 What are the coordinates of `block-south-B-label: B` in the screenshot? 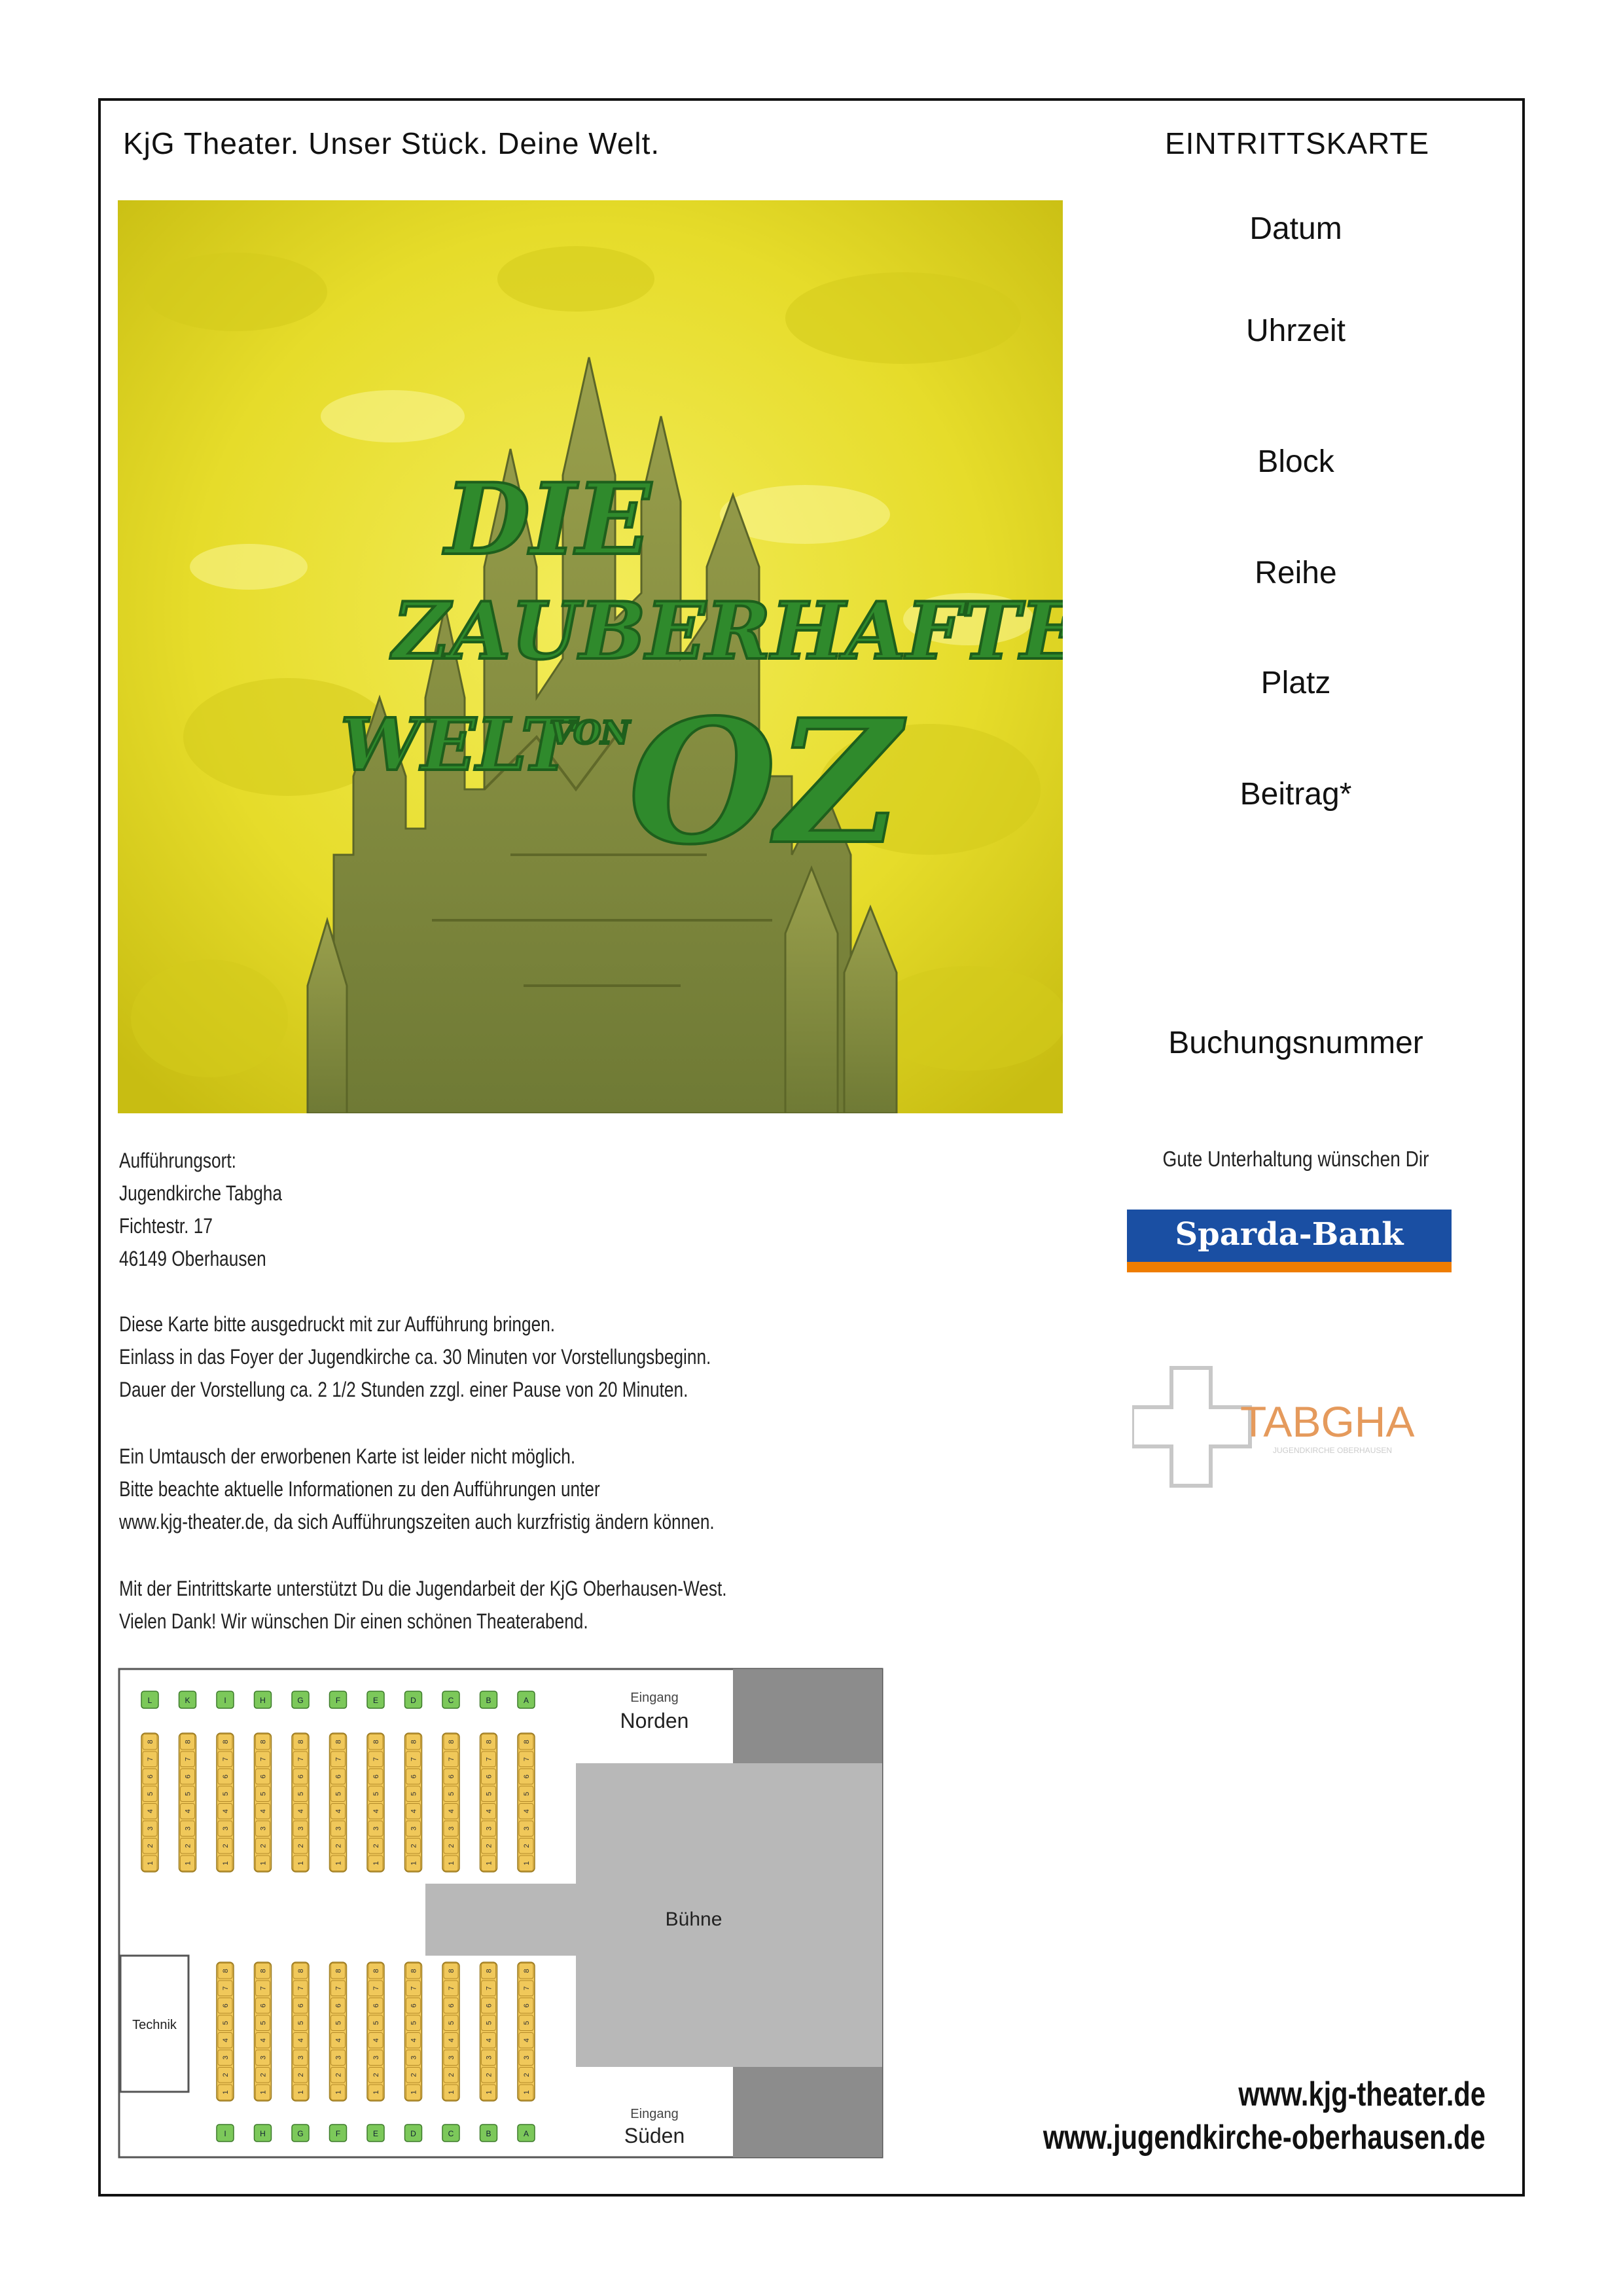 It's located at (489, 2133).